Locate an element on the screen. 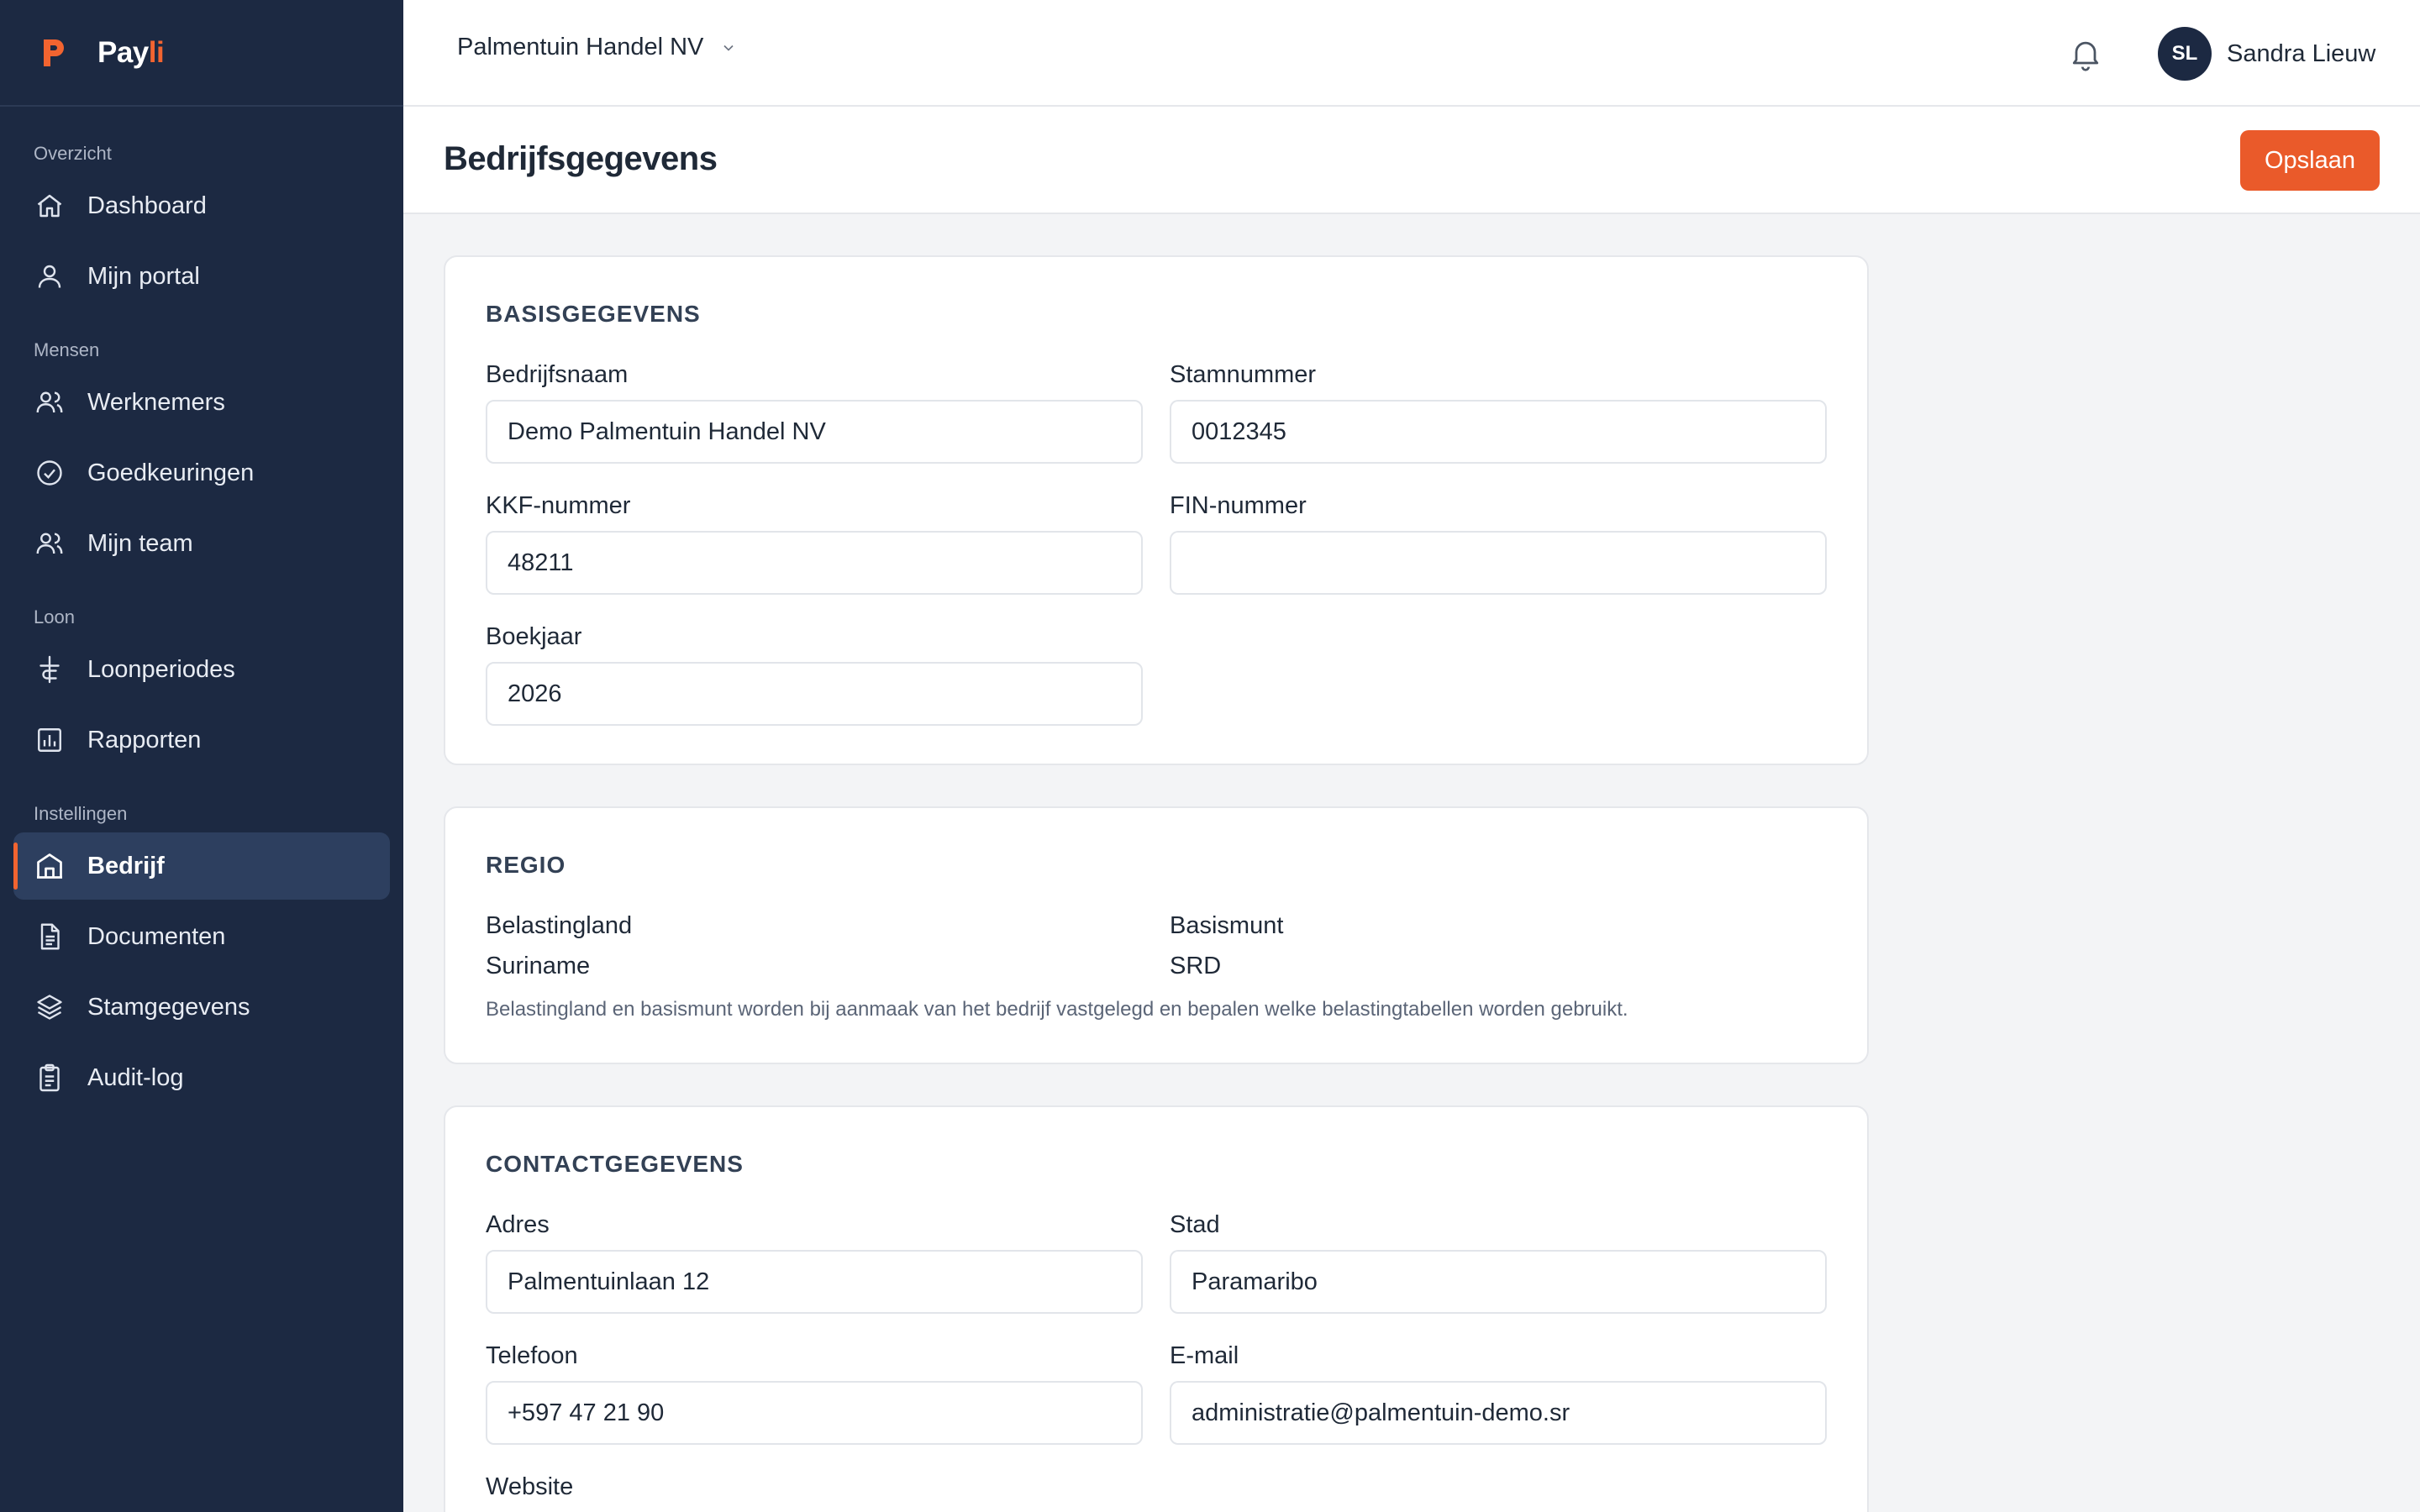  bell-icon is located at coordinates (2086, 53).